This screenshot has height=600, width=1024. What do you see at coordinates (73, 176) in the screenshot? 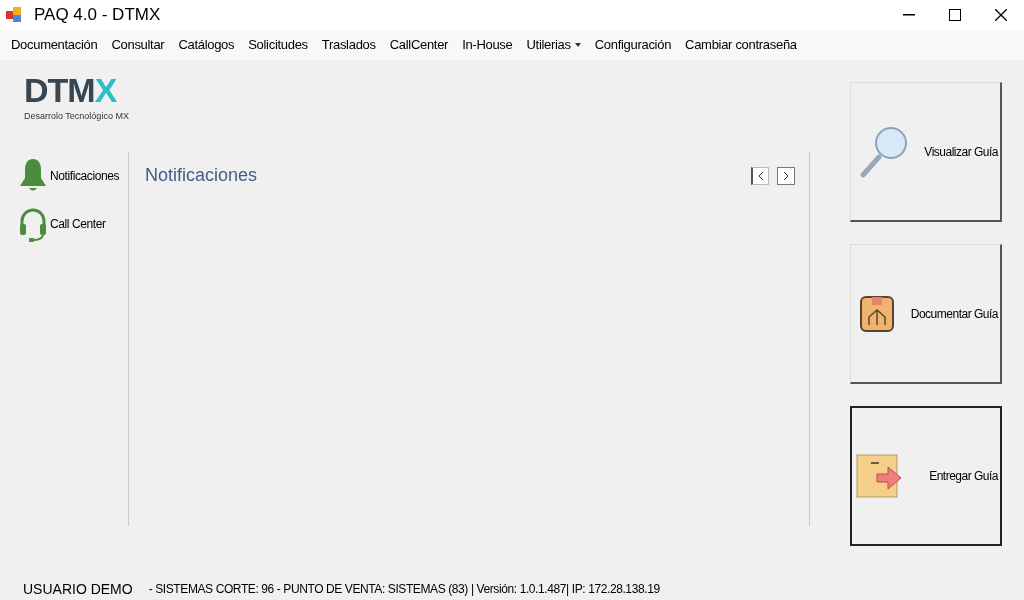
I see `sidebar-item: Notificaciones` at bounding box center [73, 176].